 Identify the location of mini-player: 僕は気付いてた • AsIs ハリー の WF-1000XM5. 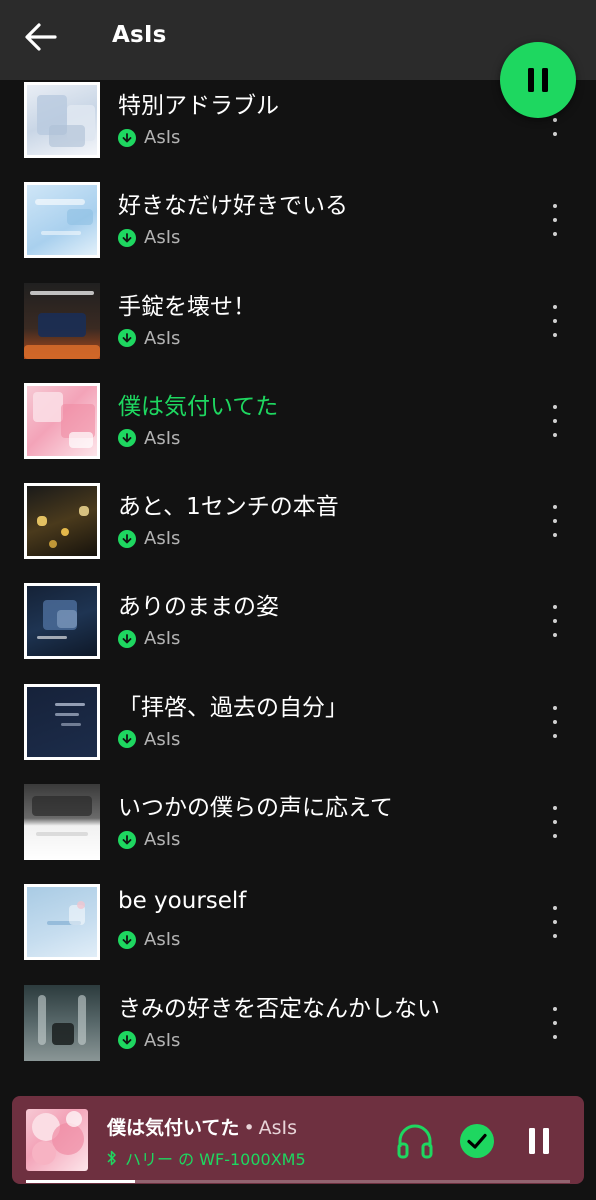
(298, 1140).